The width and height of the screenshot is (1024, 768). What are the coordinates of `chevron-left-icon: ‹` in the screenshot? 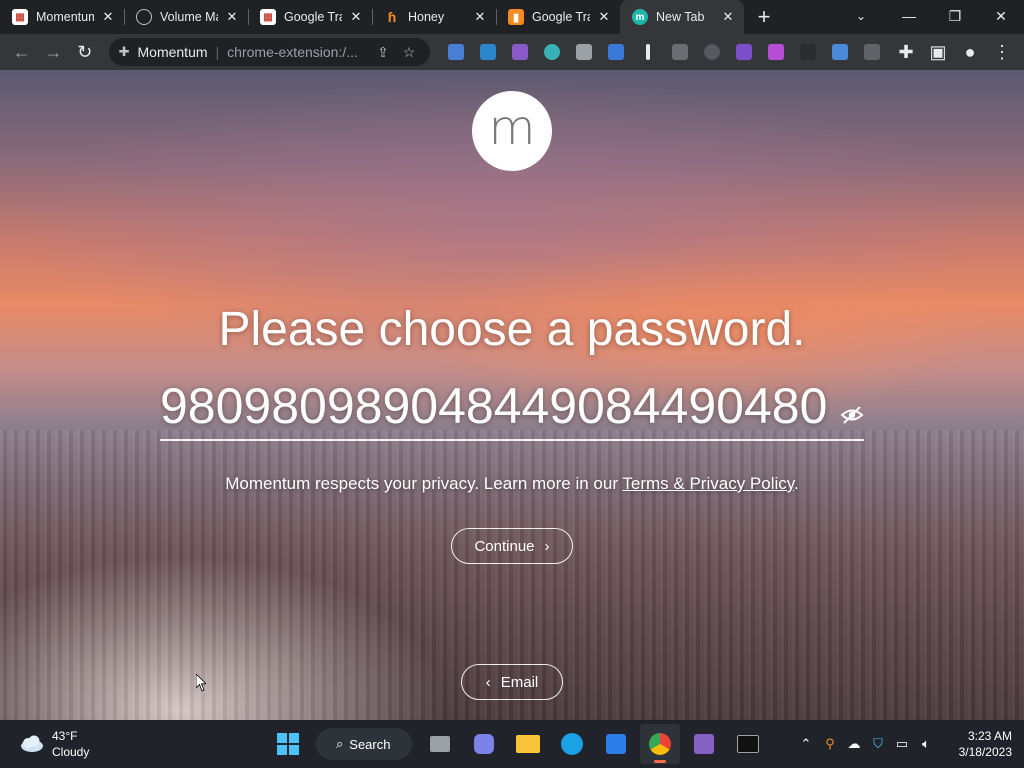 It's located at (488, 682).